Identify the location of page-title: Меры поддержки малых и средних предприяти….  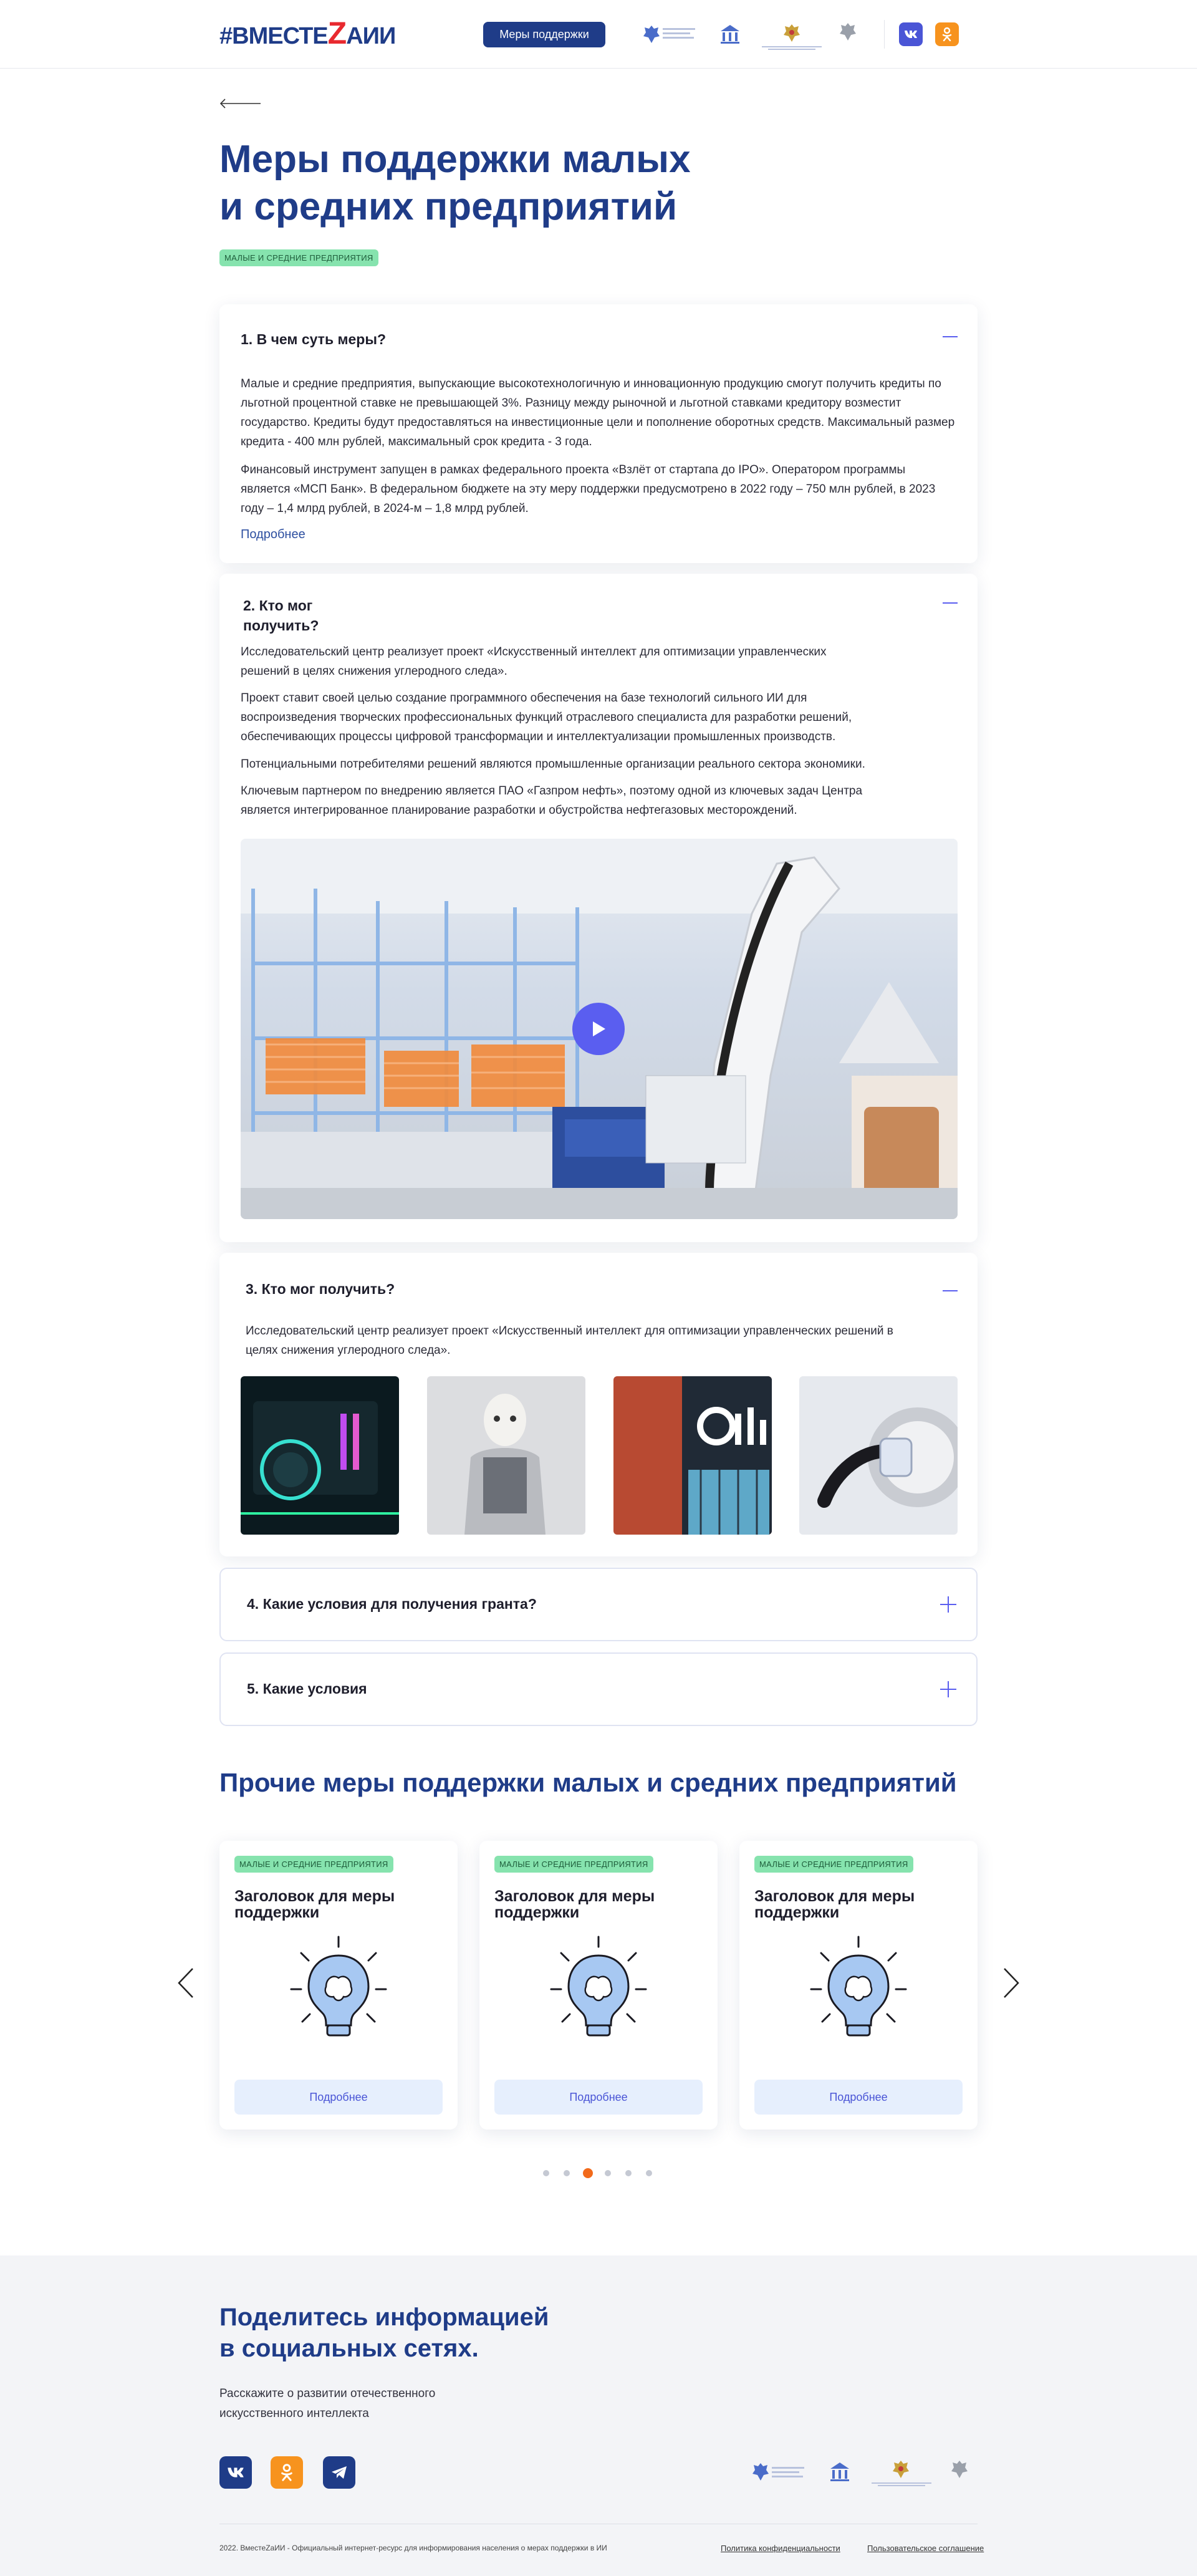
(455, 183).